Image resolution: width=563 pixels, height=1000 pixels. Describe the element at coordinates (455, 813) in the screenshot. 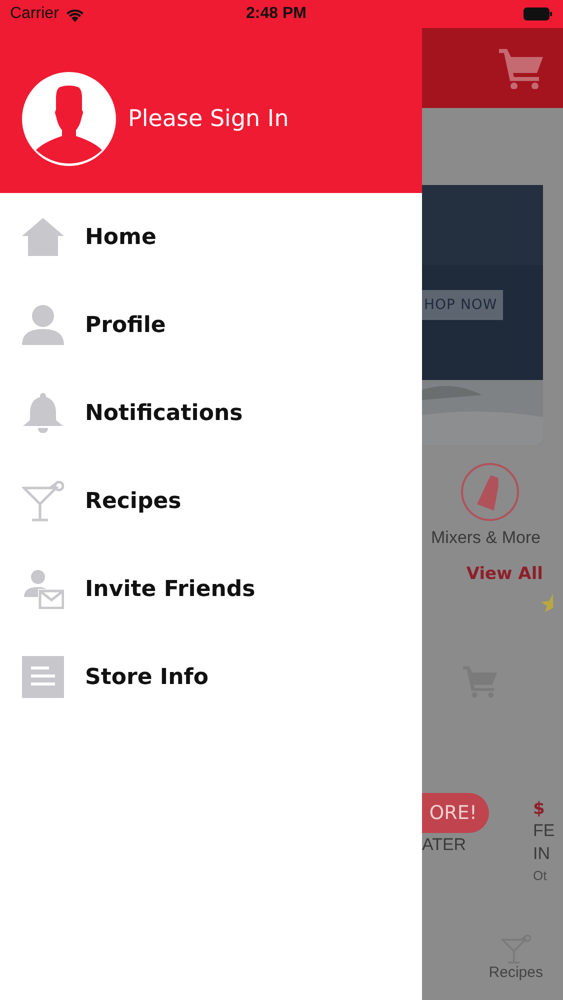

I see `more-button: ORE!` at that location.